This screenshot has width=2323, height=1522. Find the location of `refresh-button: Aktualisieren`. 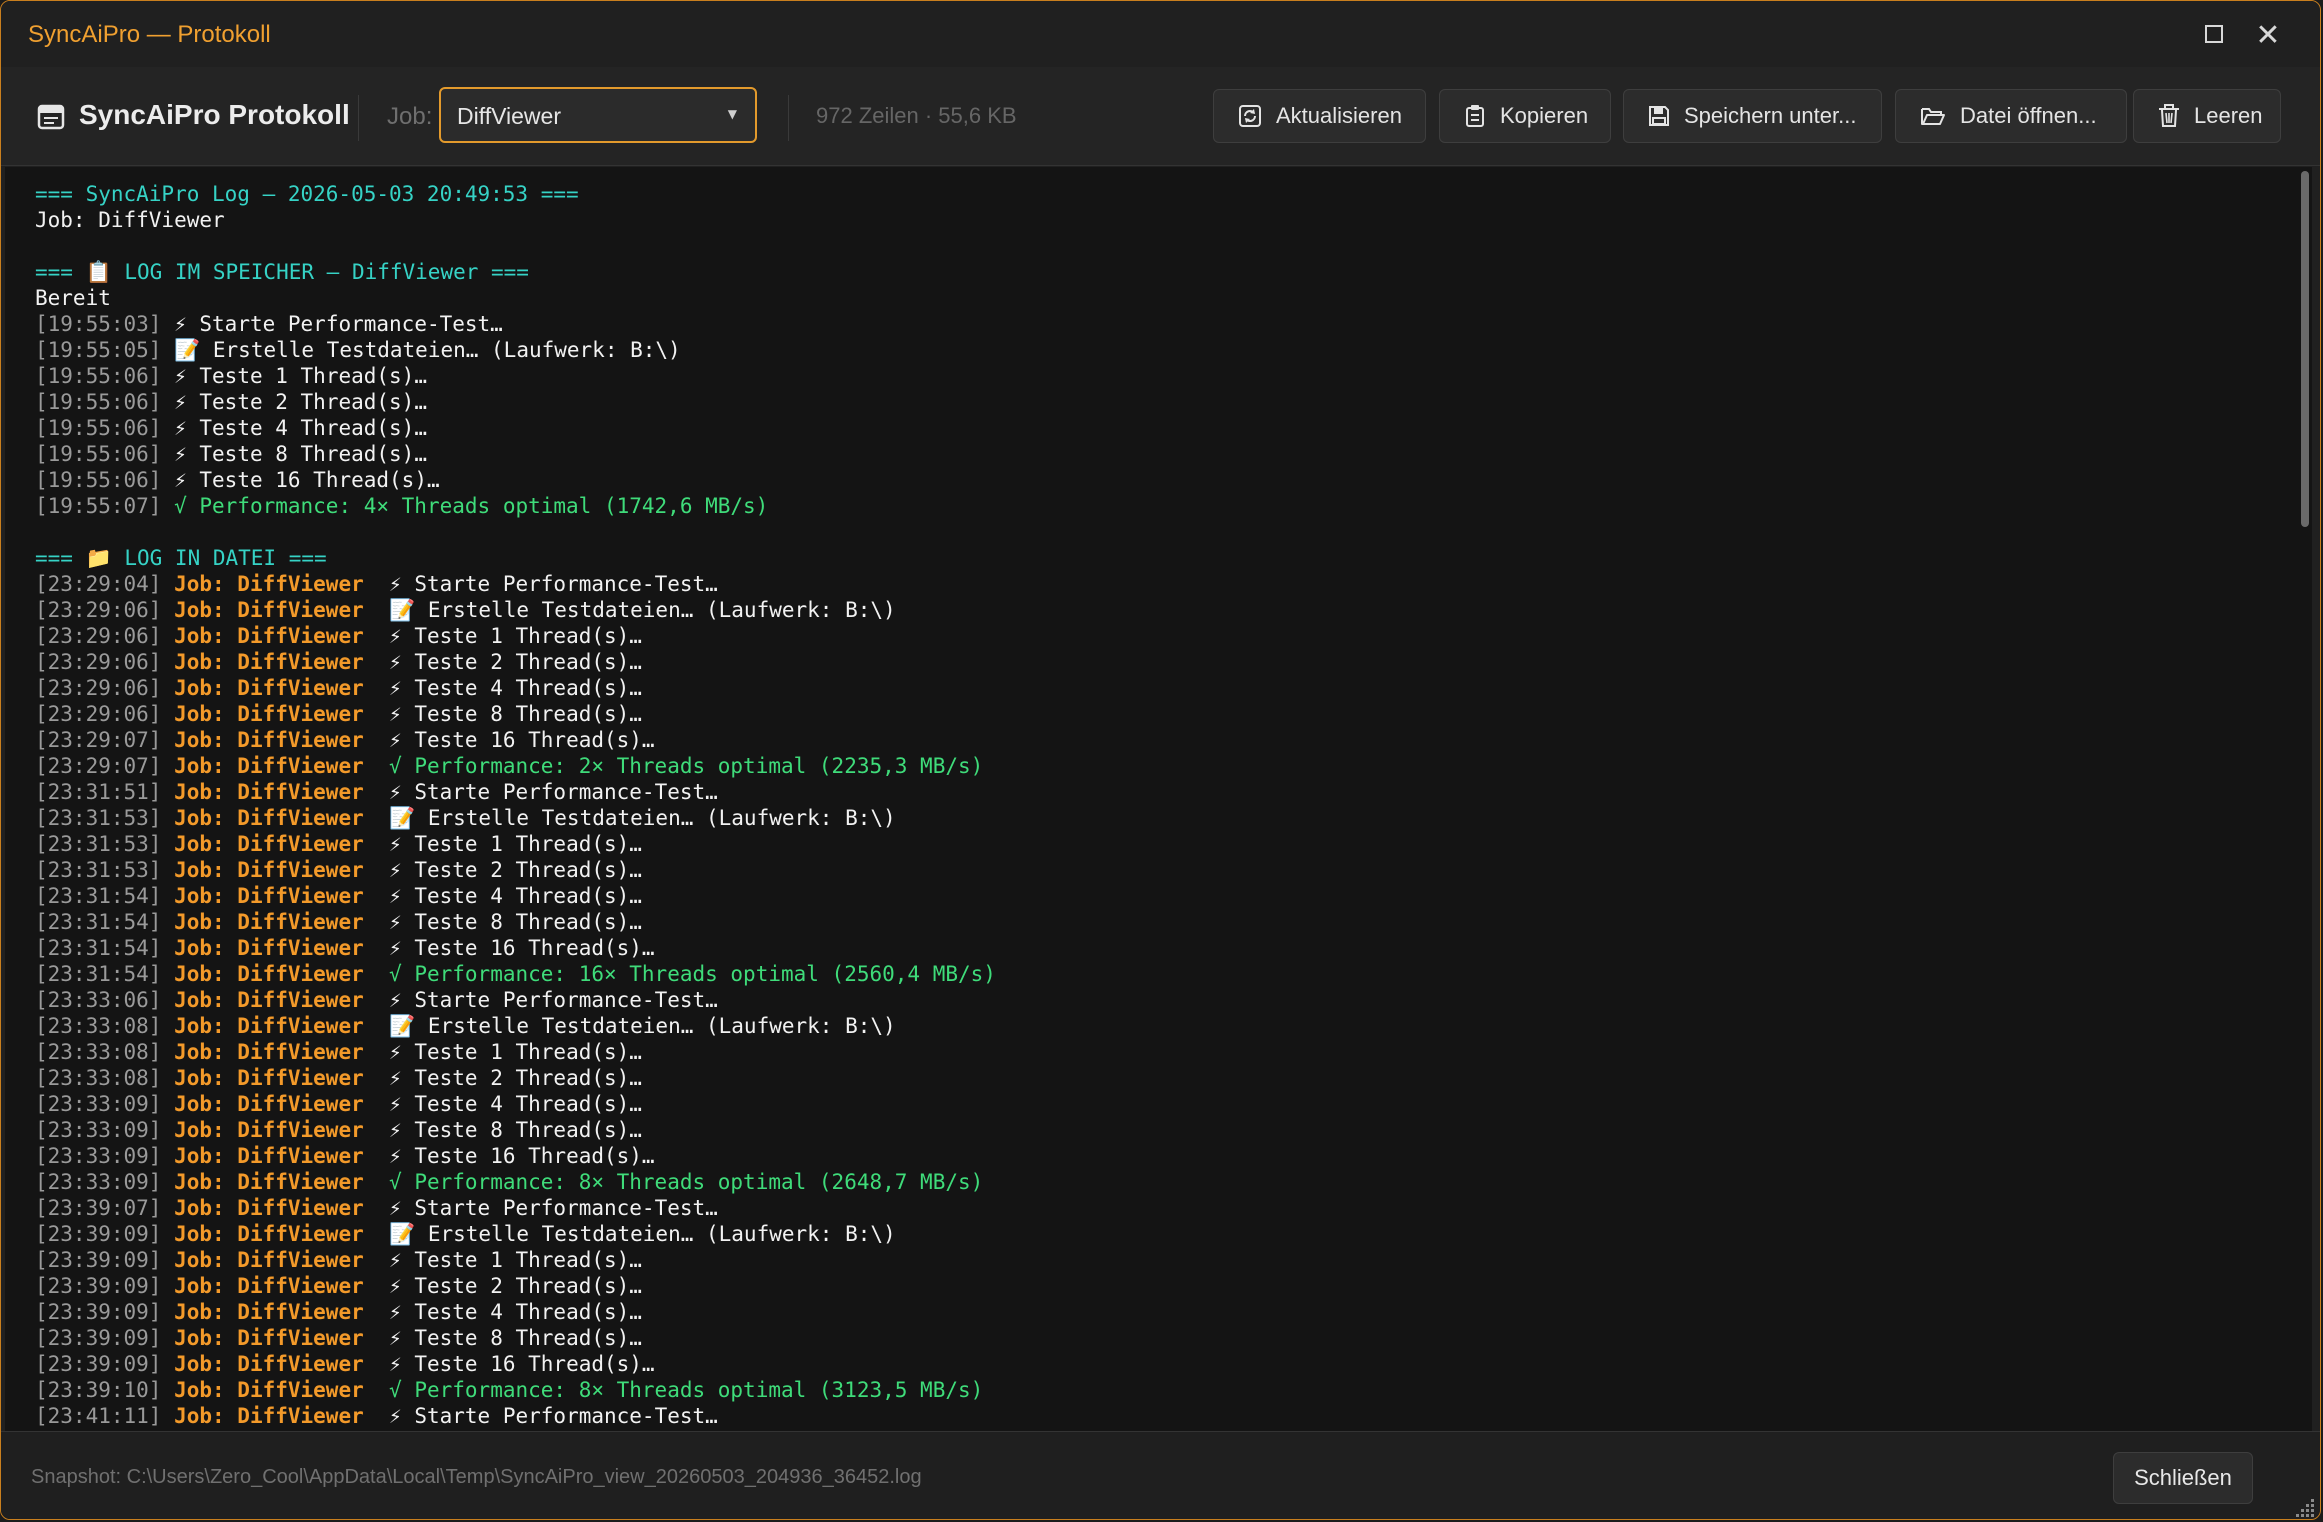

refresh-button: Aktualisieren is located at coordinates (1319, 116).